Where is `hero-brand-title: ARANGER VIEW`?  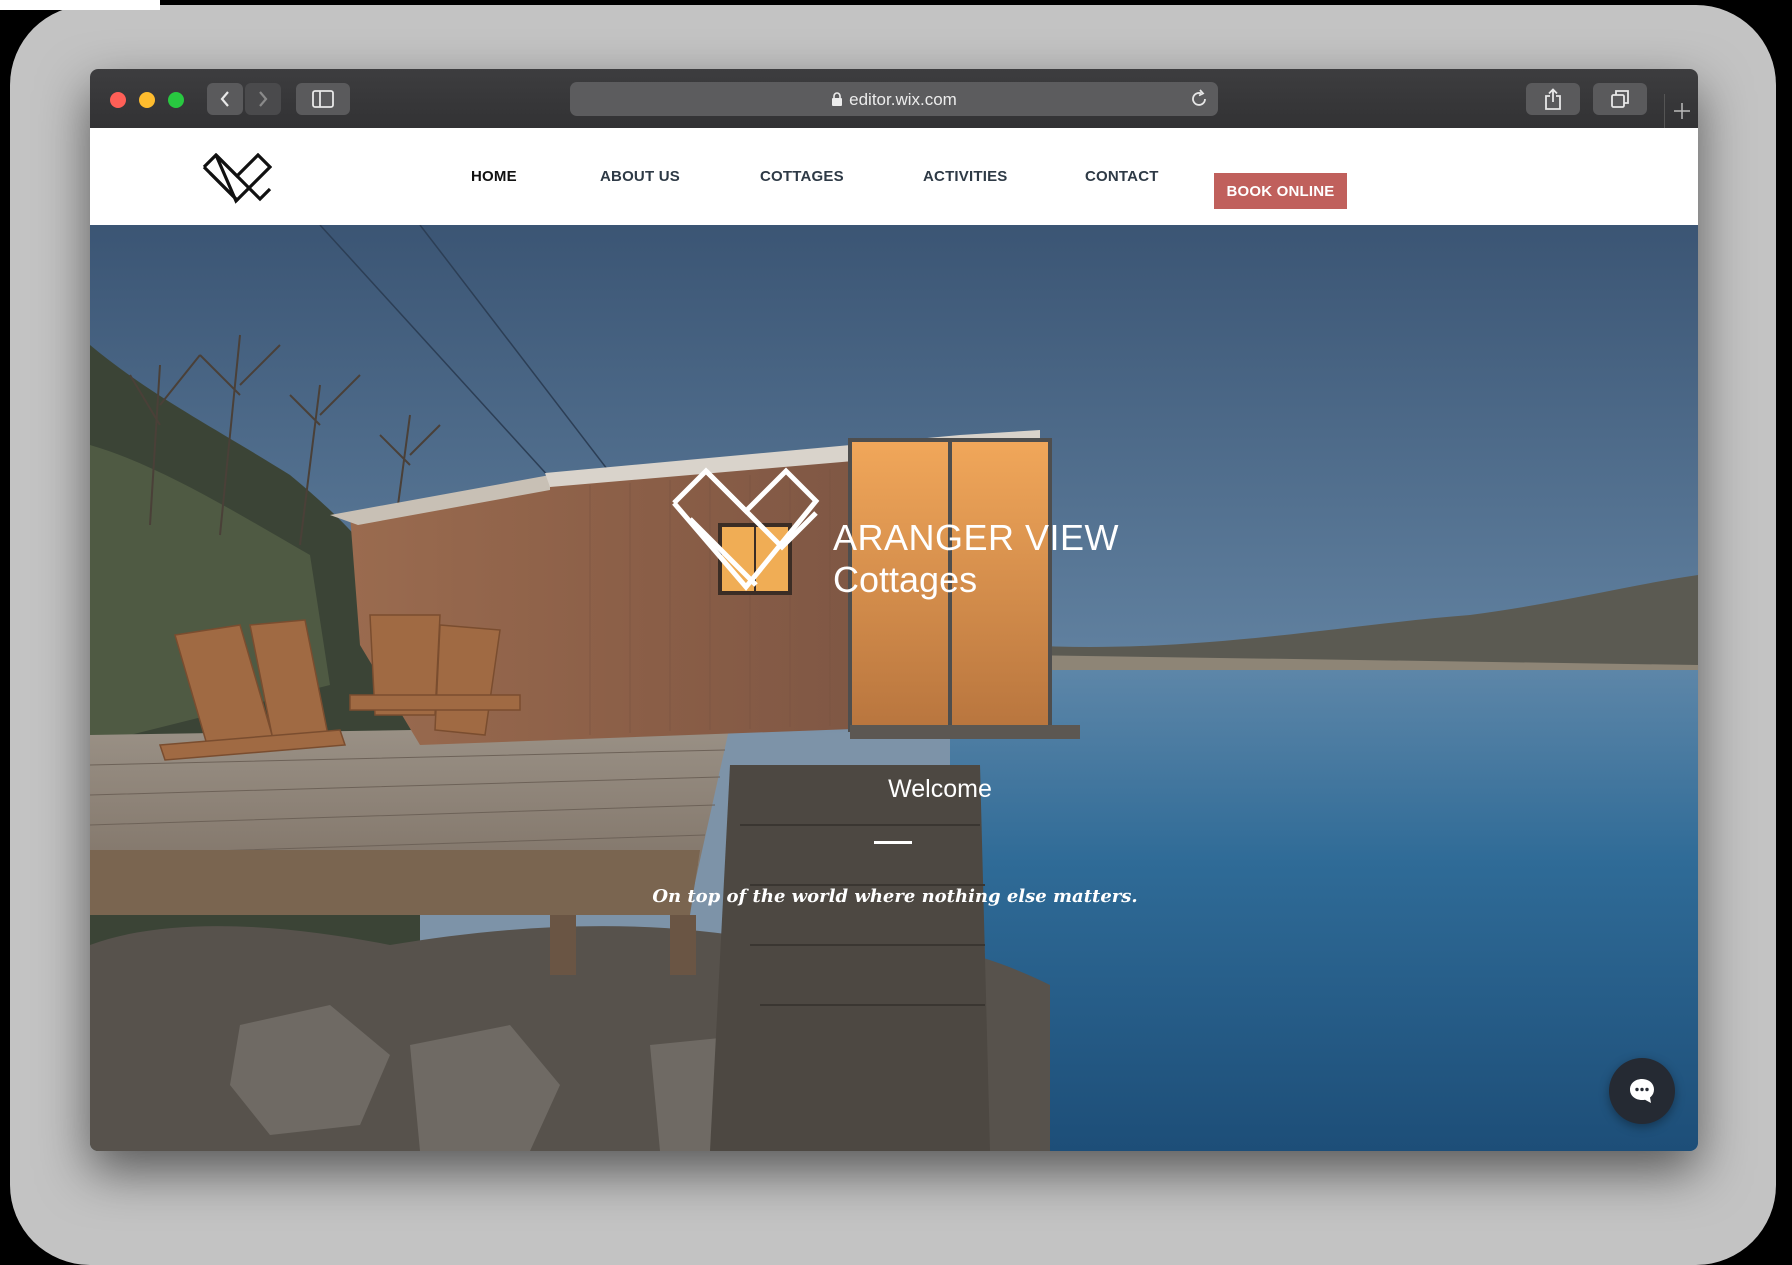
hero-brand-title: ARANGER VIEW is located at coordinates (976, 537).